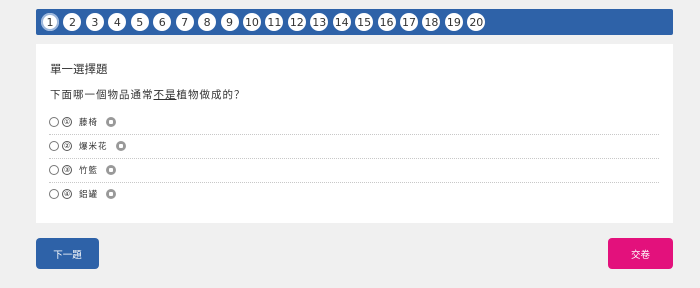 This screenshot has height=288, width=700. I want to click on question-number-11: 11, so click(274, 22).